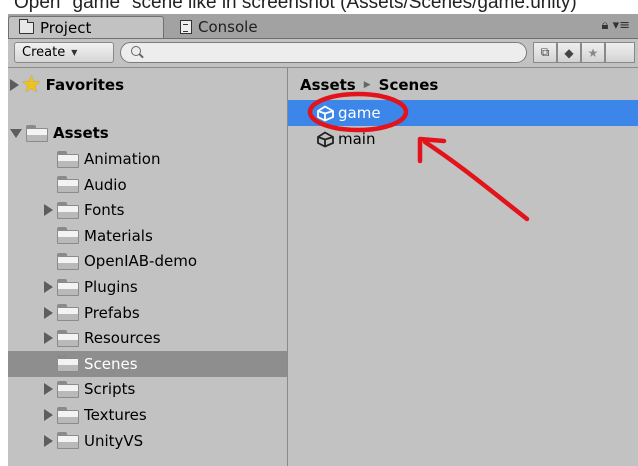  What do you see at coordinates (147, 313) in the screenshot?
I see `sidebar-folder-prefabs: Prefabs` at bounding box center [147, 313].